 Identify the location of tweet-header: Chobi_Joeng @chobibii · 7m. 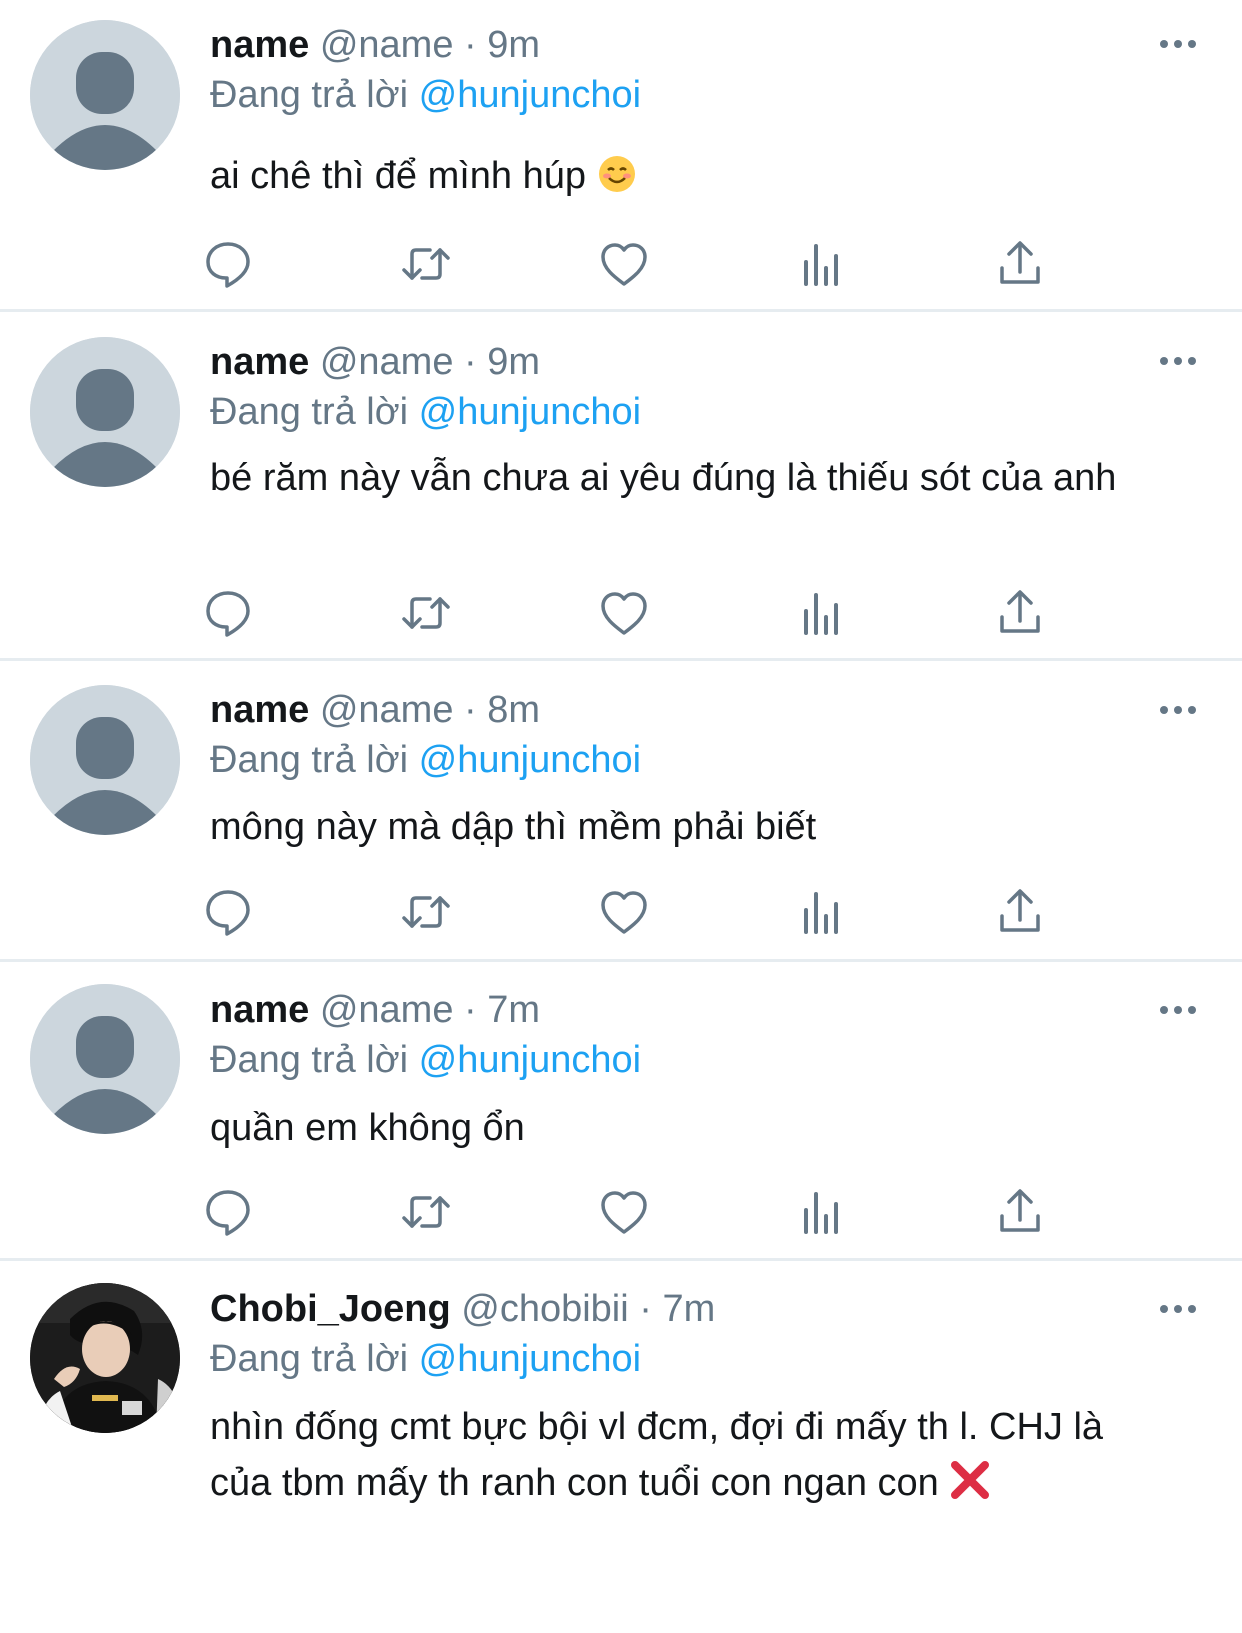
(462, 1309).